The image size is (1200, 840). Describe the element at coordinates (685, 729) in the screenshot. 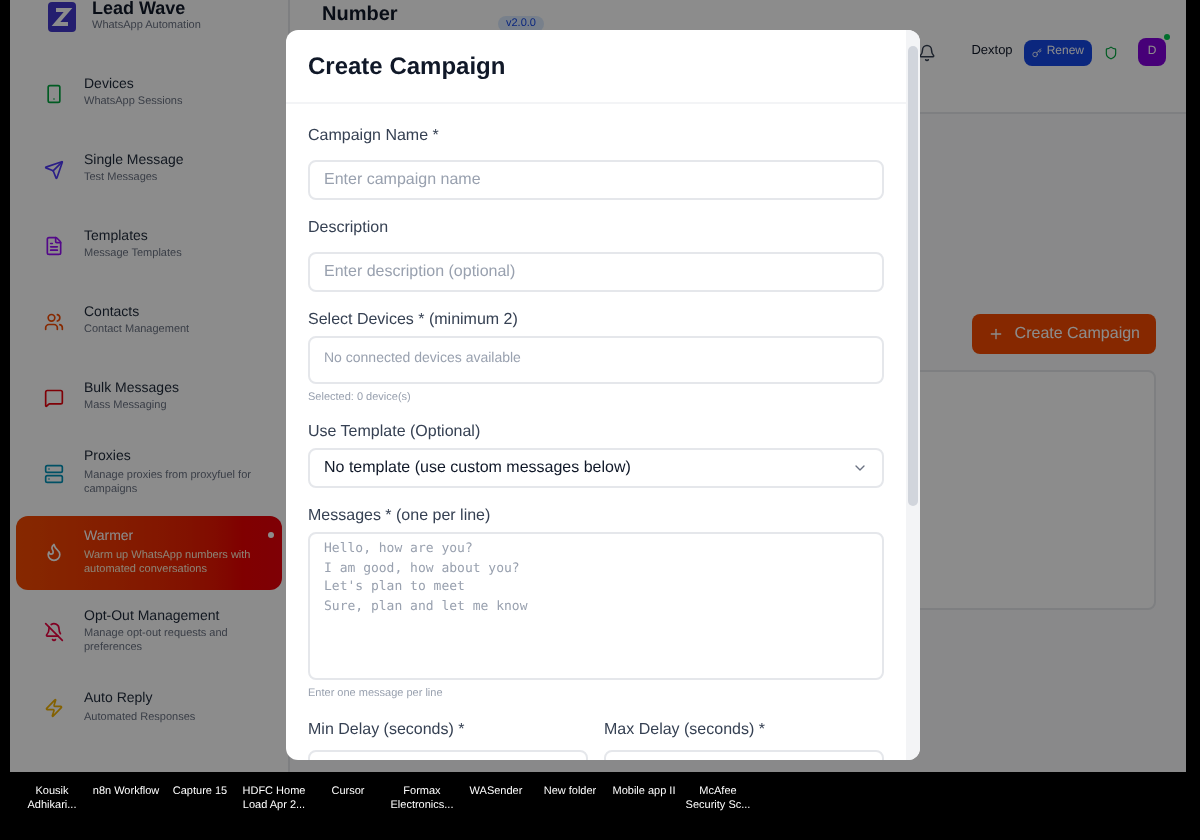

I see `field-label: Max Delay (seconds) *` at that location.